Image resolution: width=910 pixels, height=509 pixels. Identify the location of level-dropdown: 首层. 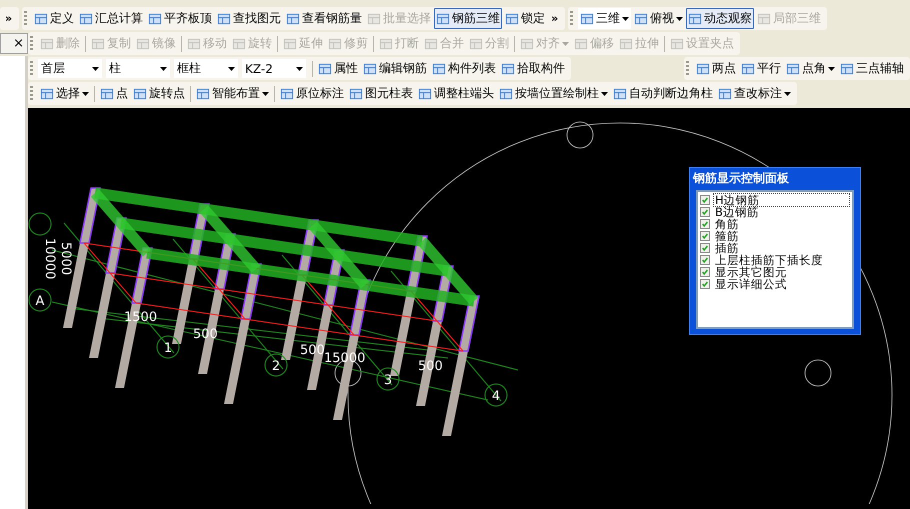
(70, 68).